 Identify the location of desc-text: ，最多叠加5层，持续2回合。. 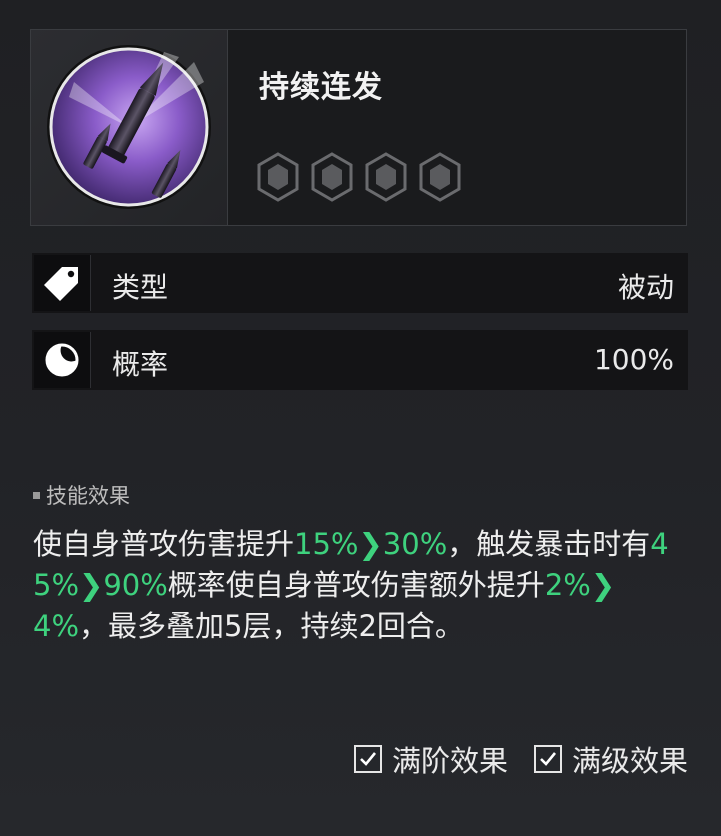
(271, 626).